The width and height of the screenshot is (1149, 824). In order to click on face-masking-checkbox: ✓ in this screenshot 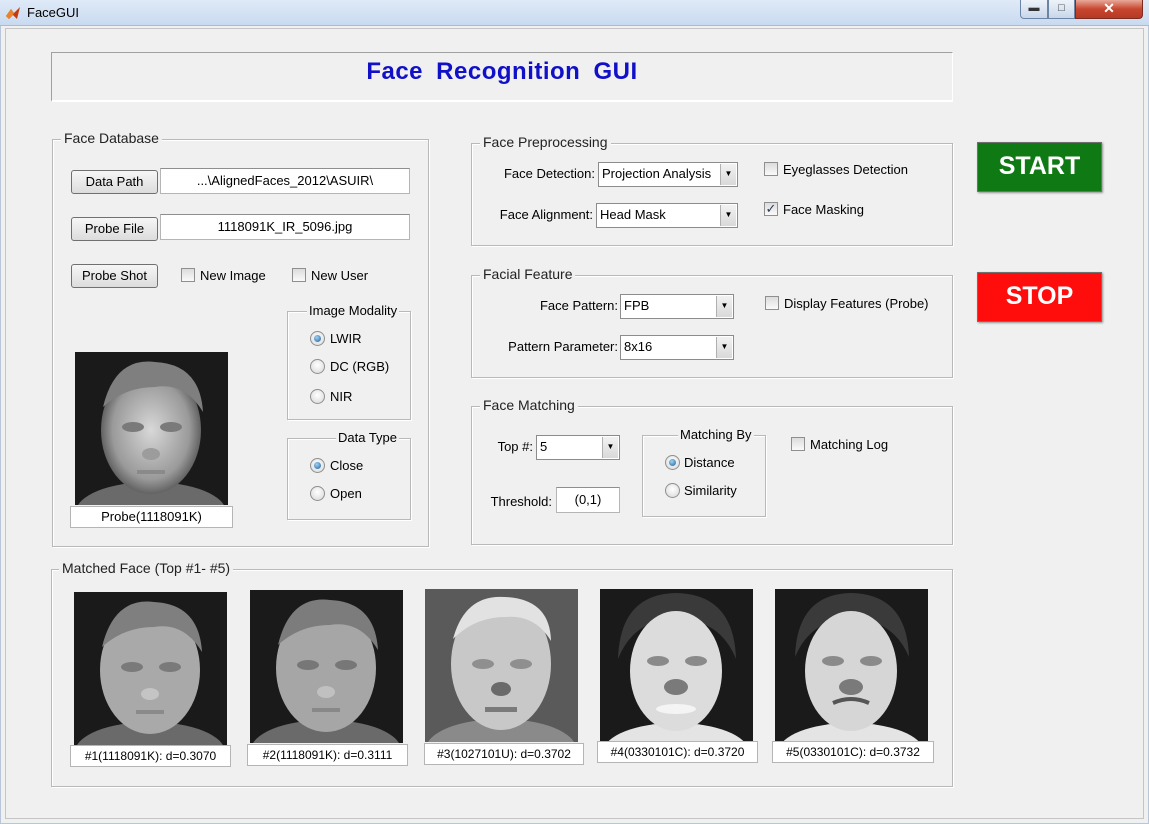, I will do `click(771, 209)`.